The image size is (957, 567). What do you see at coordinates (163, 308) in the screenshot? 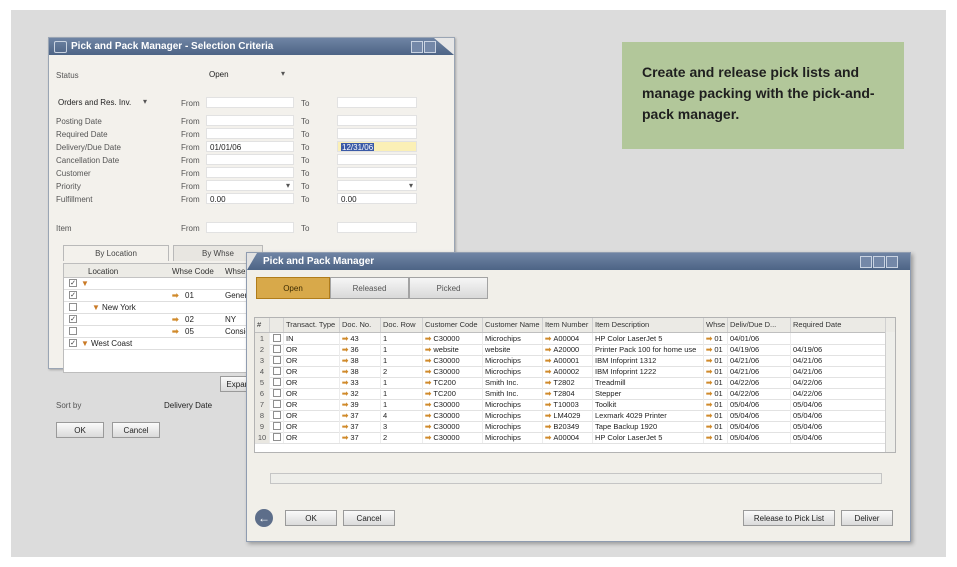
I see `location-row: ▼ New York` at bounding box center [163, 308].